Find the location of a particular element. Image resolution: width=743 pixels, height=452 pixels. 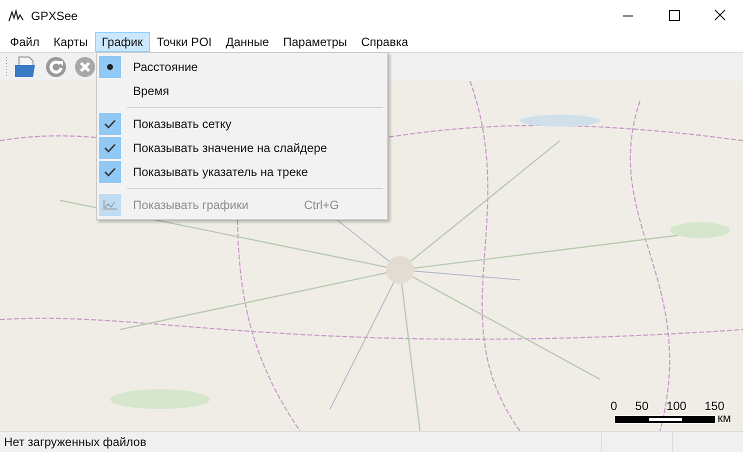

menu-option: Показывать указатель на треке is located at coordinates (242, 172).